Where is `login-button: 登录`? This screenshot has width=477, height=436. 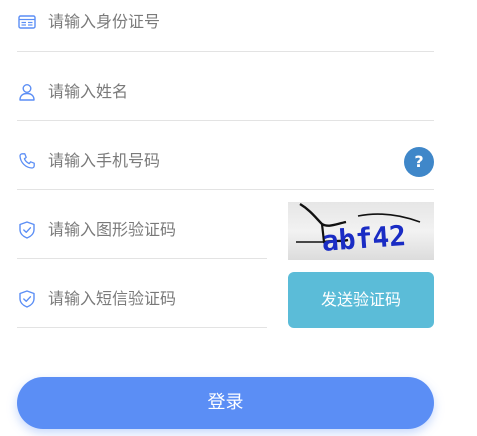
login-button: 登录 is located at coordinates (225, 403).